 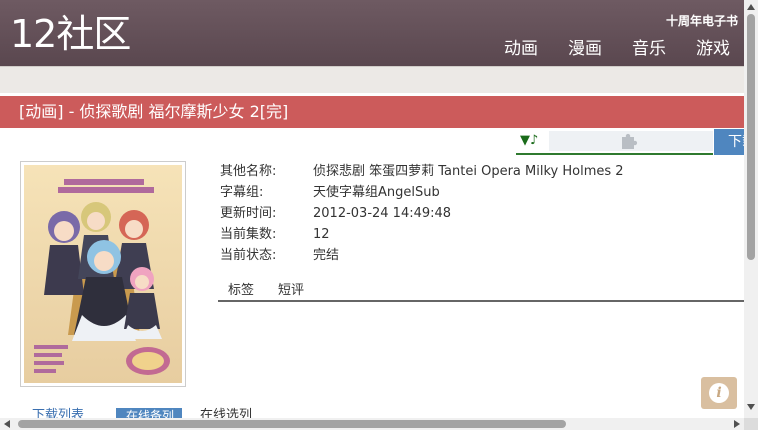 I want to click on scroll-up-arrow-icon, so click(x=751, y=7).